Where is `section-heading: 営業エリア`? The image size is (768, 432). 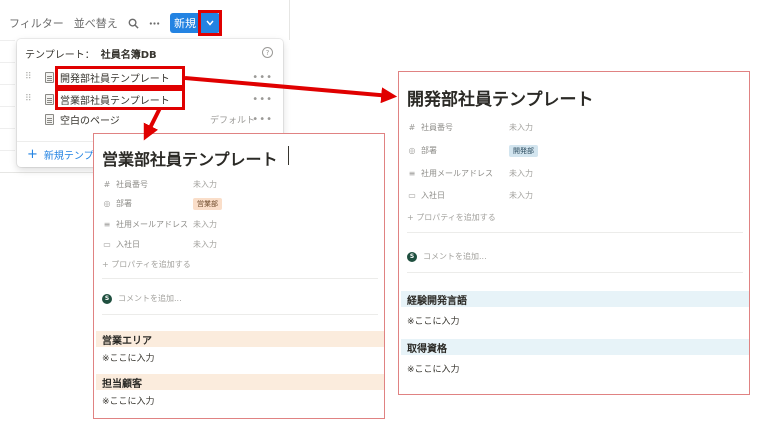
section-heading: 営業エリア is located at coordinates (240, 339).